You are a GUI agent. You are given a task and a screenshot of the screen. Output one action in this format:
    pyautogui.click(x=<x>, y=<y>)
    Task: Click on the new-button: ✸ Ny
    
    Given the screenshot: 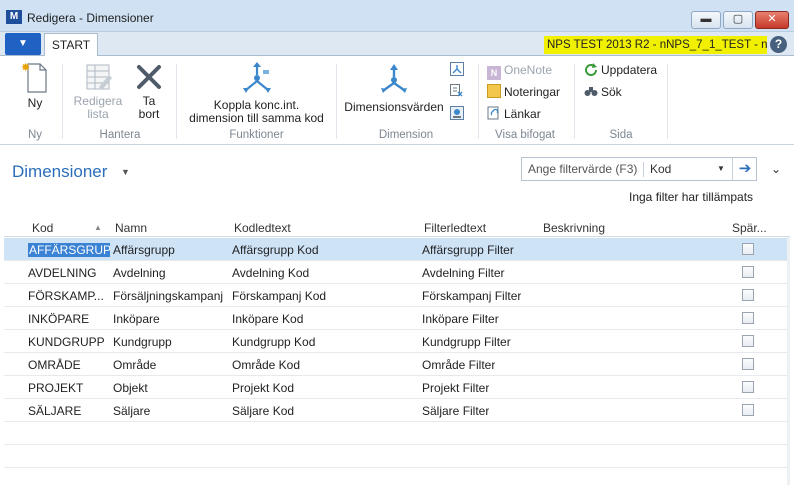 What is the action you would take?
    pyautogui.click(x=35, y=85)
    